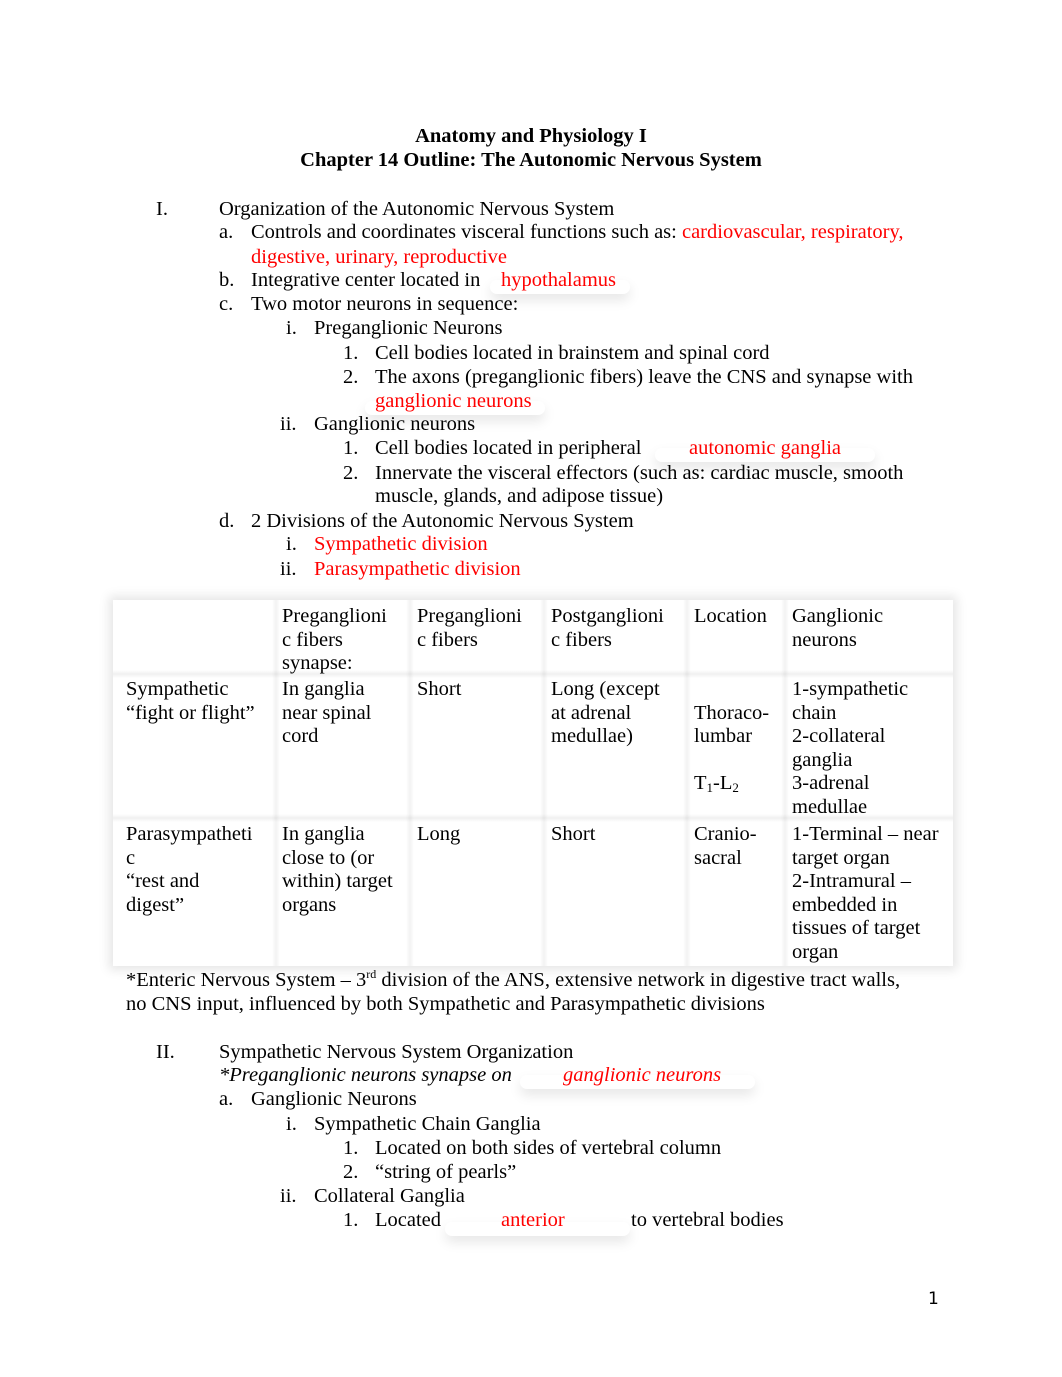 Image resolution: width=1062 pixels, height=1377 pixels. Describe the element at coordinates (605, 712) in the screenshot. I see `table-cell-postganglionic: Long (except at adrenal medullae)` at that location.